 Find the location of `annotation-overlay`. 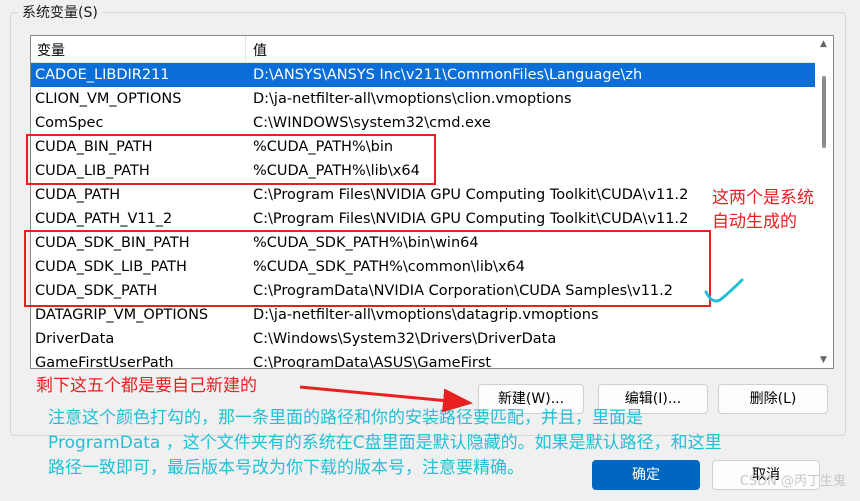

annotation-overlay is located at coordinates (521, 345).